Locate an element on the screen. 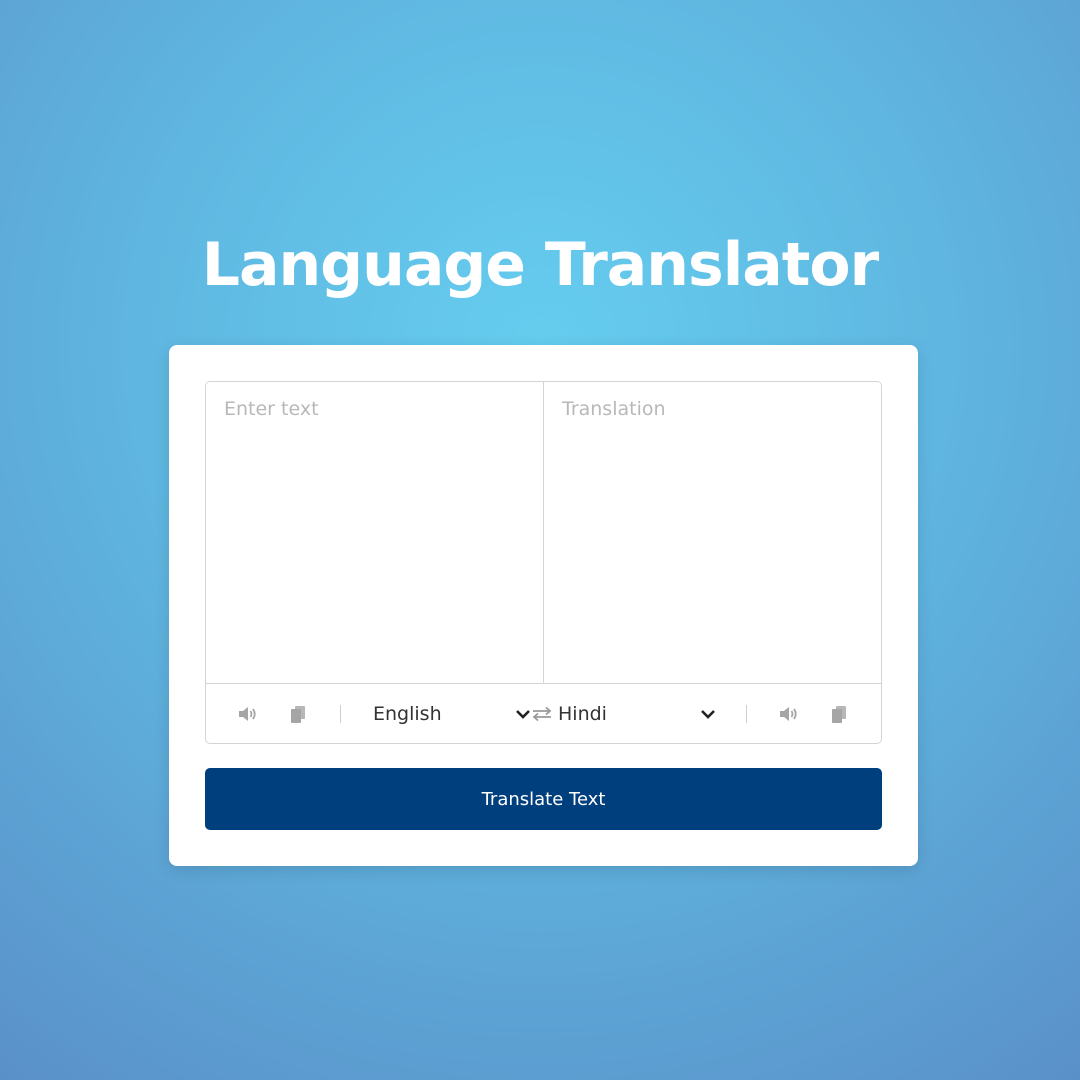 The image size is (1080, 1080). translate-button: Translate Text is located at coordinates (543, 799).